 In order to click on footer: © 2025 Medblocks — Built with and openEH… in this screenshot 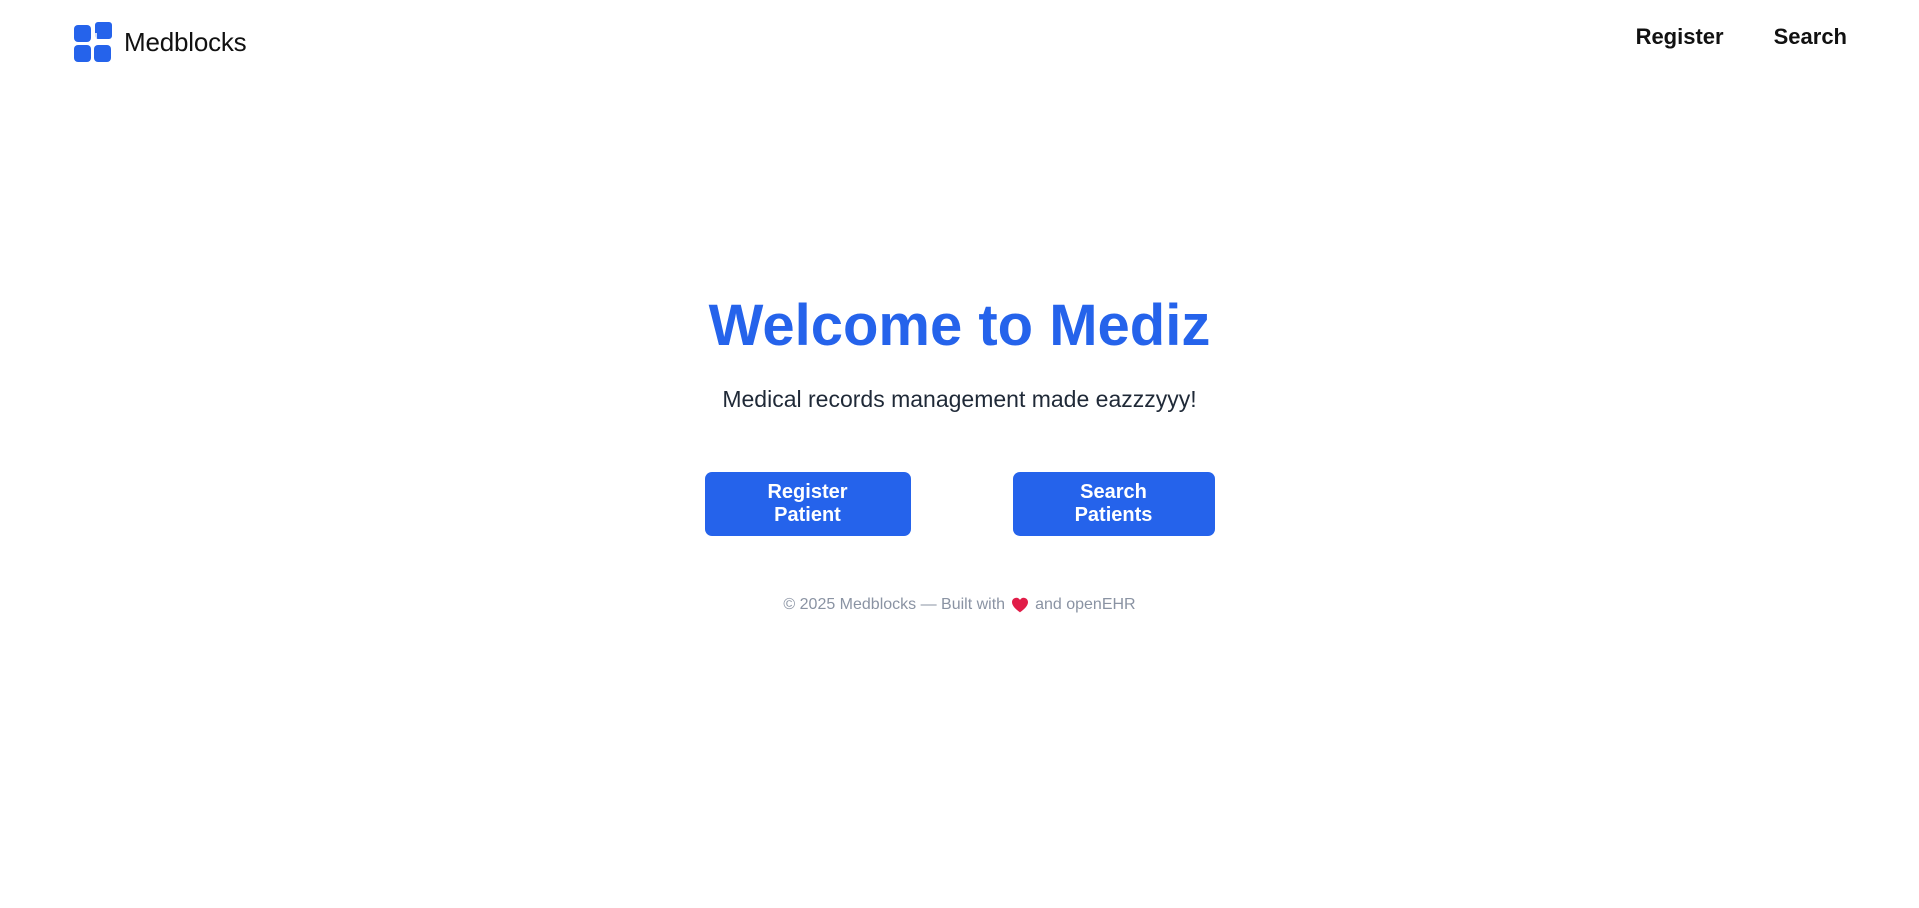, I will do `click(959, 605)`.